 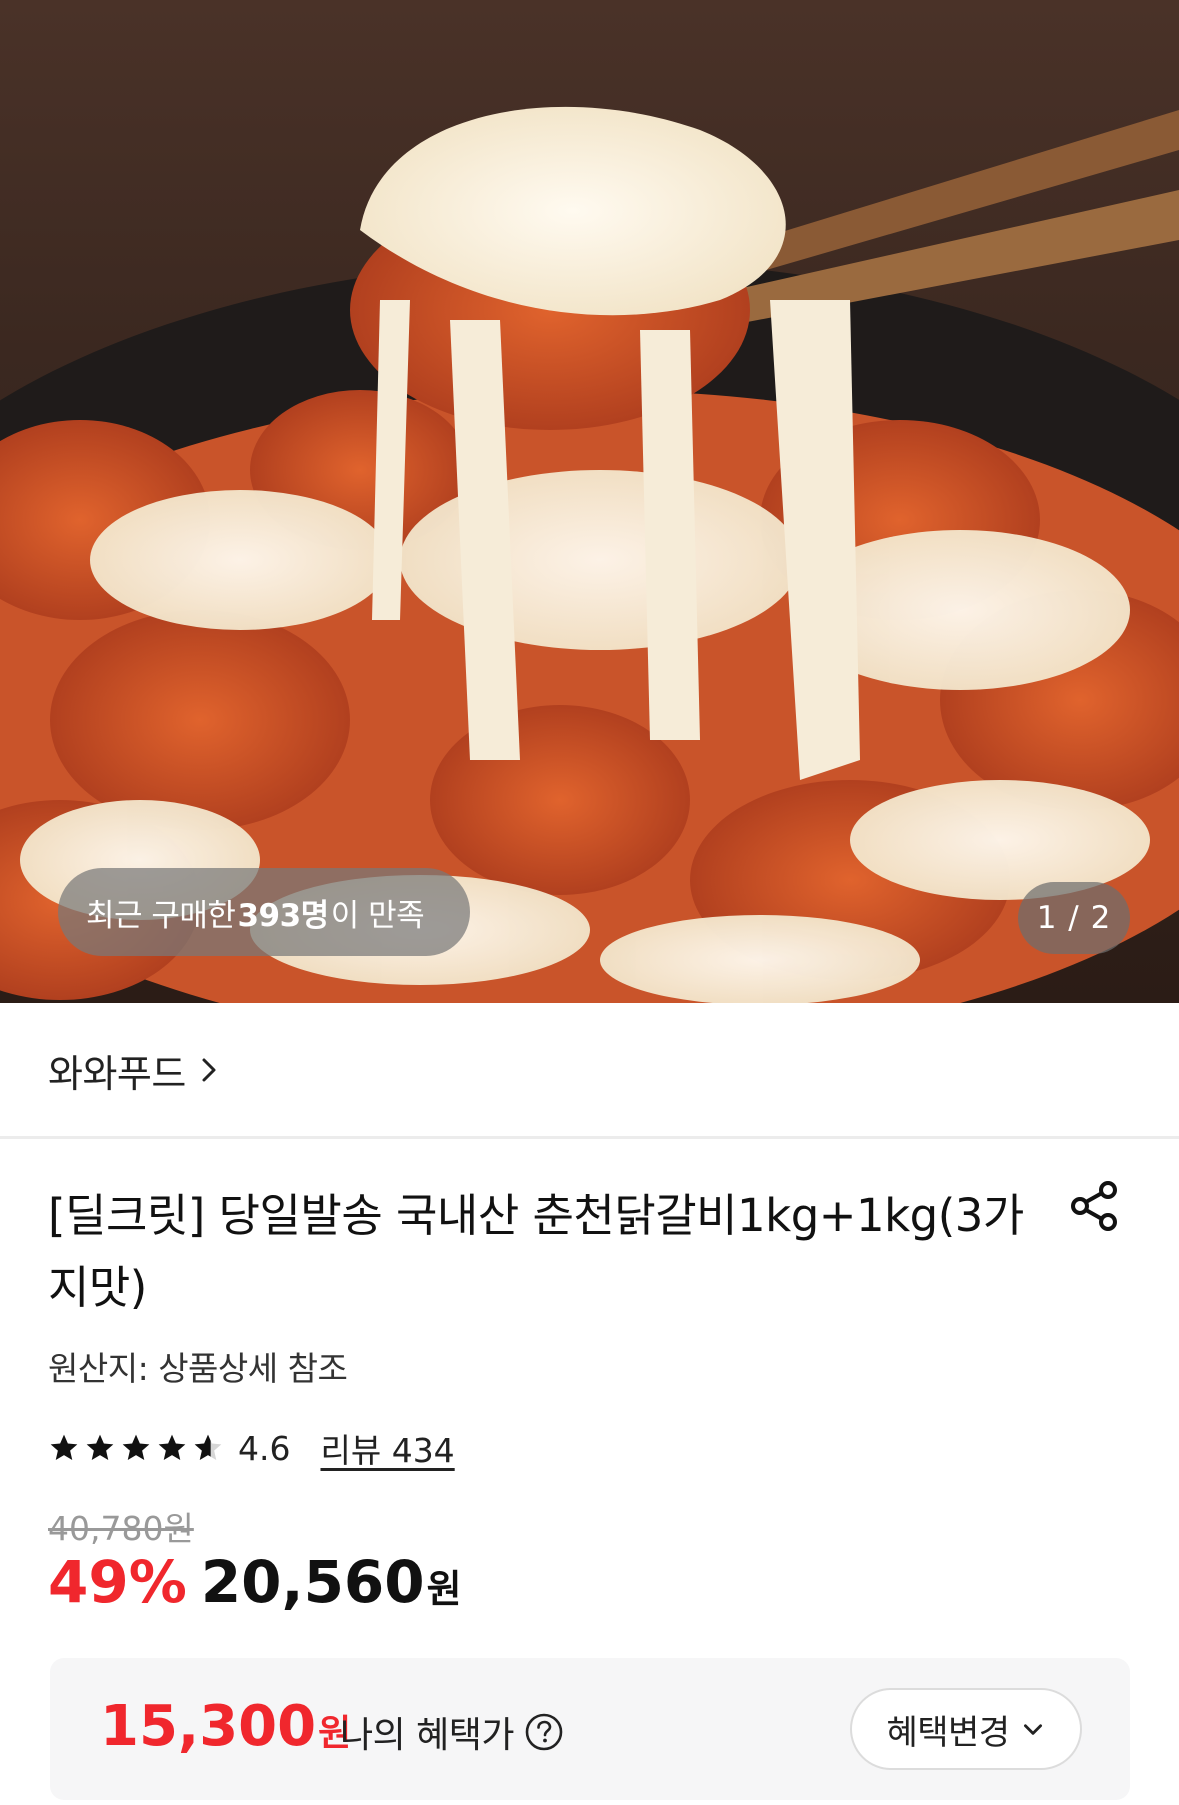 What do you see at coordinates (161, 915) in the screenshot?
I see `buyers-prefix: 최근 구매한` at bounding box center [161, 915].